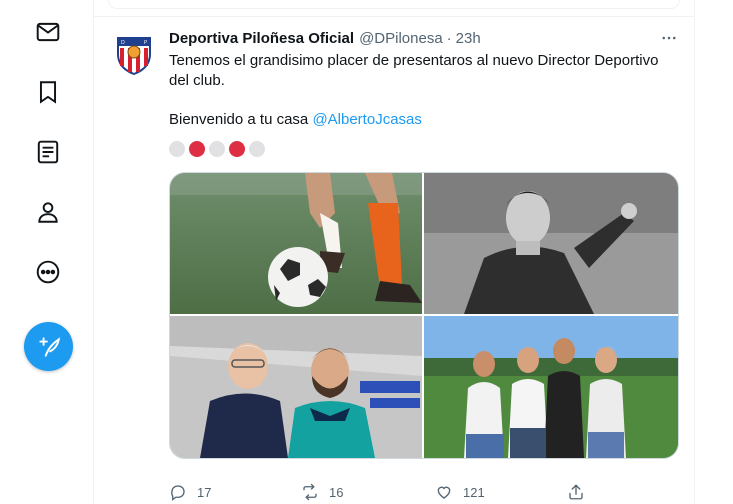 This screenshot has height=504, width=733. I want to click on reply-count: 17, so click(204, 492).